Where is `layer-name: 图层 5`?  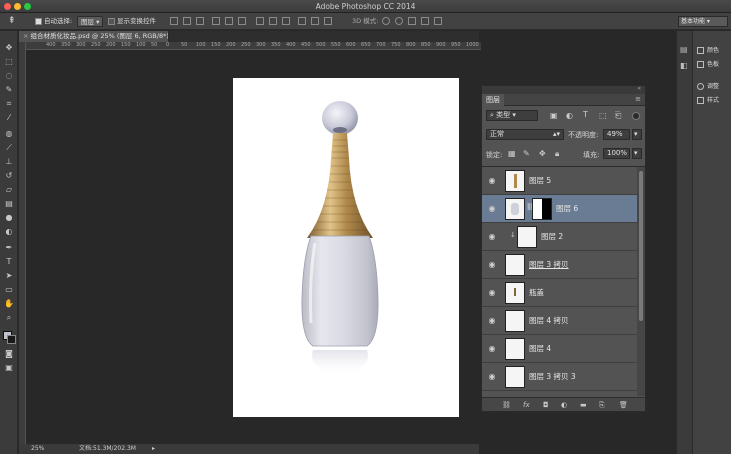
layer-name: 图层 5 is located at coordinates (540, 180).